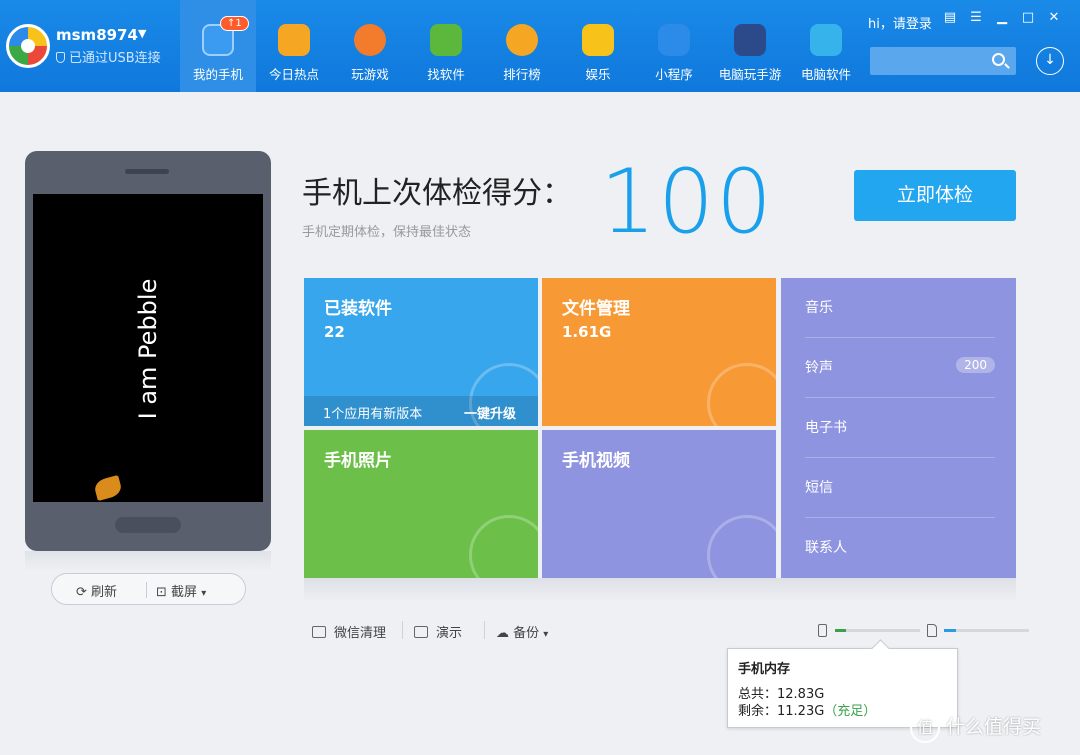  I want to click on checkup-title: 手机上次体检得分：, so click(437, 193).